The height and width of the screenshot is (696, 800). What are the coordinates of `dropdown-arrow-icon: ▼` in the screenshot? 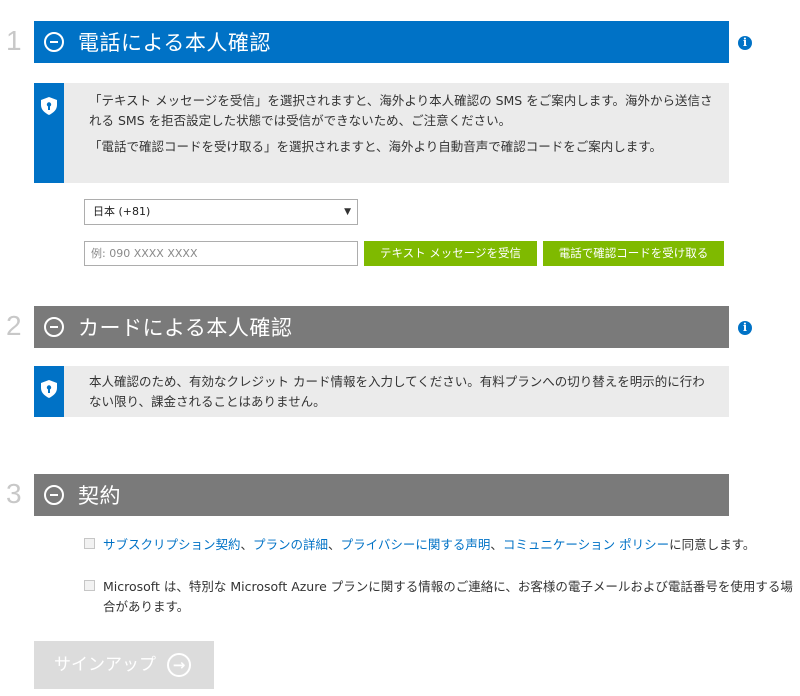 It's located at (347, 212).